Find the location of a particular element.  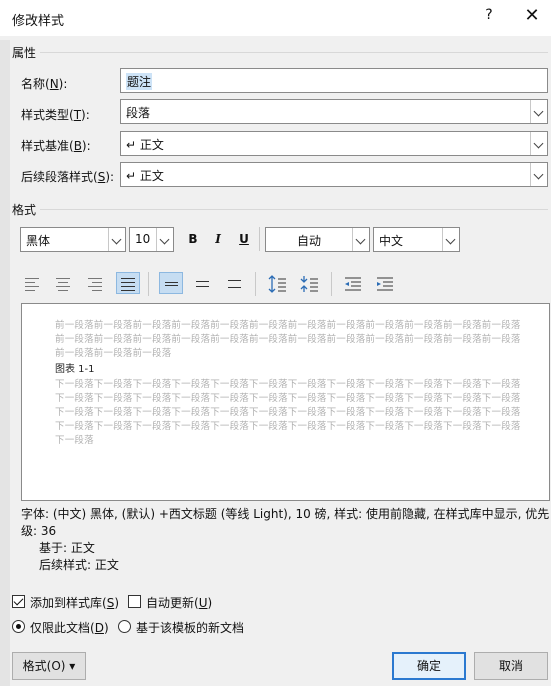

dialog-title: 修改样式 is located at coordinates (38, 21).